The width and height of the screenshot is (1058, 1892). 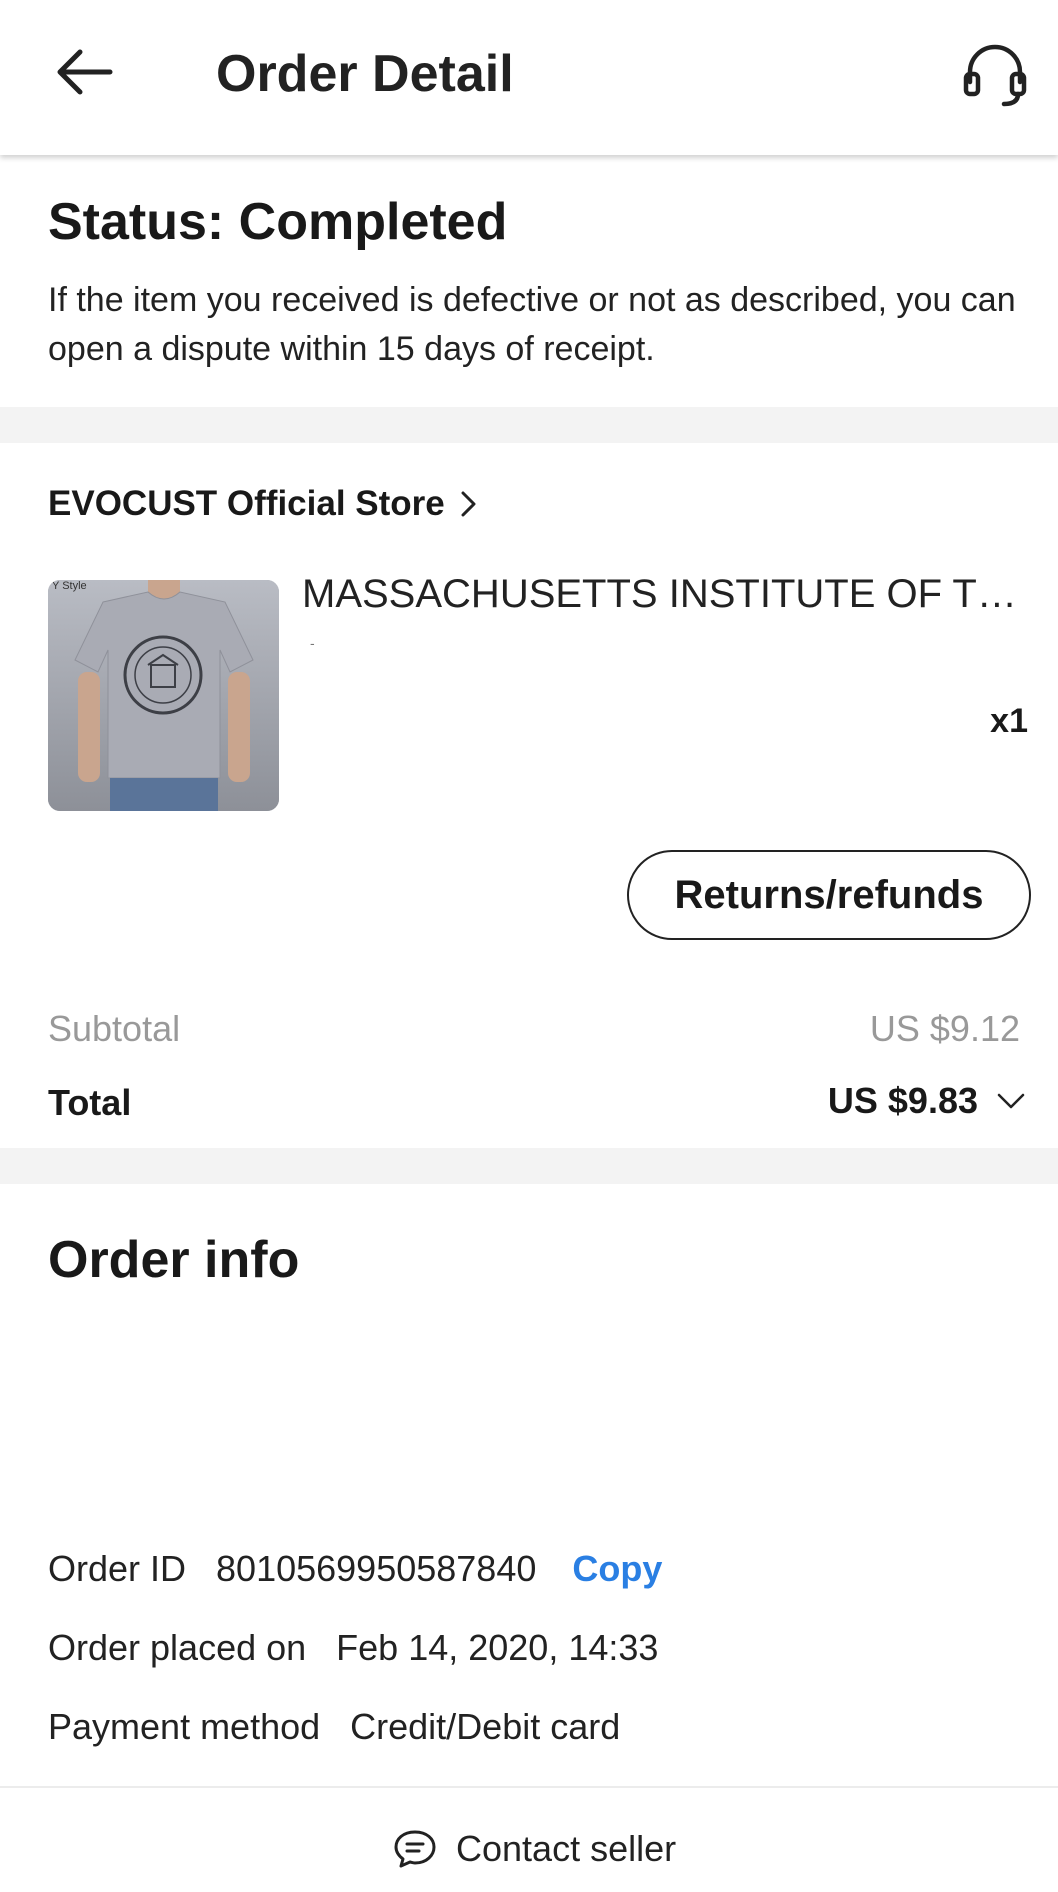 I want to click on product-quantity: x1, so click(x=1009, y=721).